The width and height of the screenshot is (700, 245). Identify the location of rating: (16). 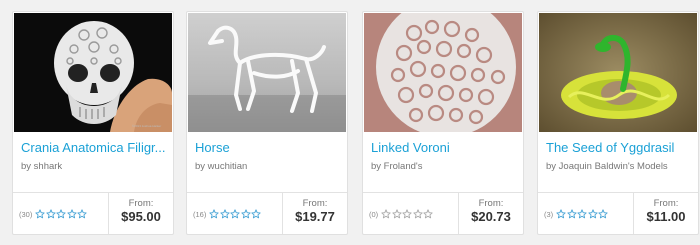
(227, 214).